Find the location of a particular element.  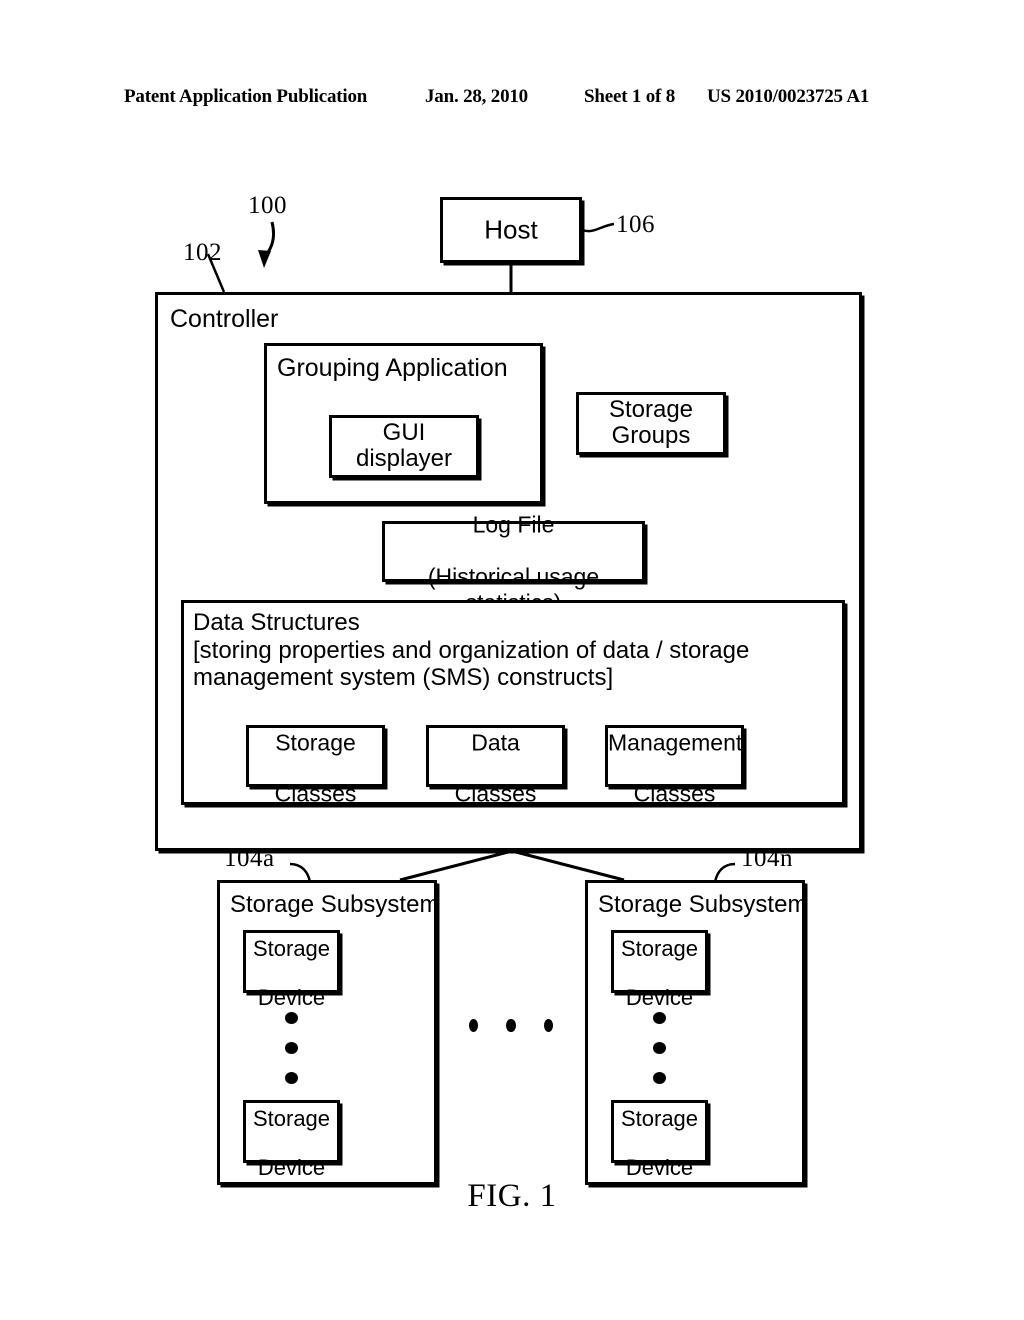

storage-groups-box: Storage Groups is located at coordinates (651, 423).